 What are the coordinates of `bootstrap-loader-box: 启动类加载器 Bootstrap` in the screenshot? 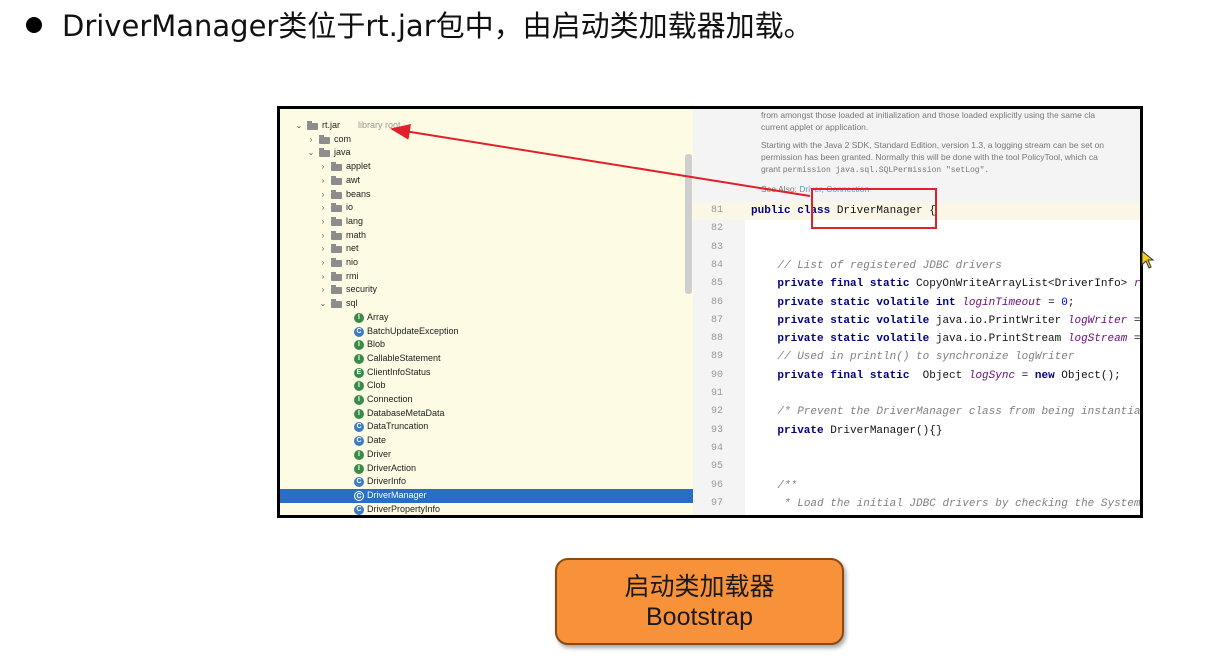 It's located at (699, 601).